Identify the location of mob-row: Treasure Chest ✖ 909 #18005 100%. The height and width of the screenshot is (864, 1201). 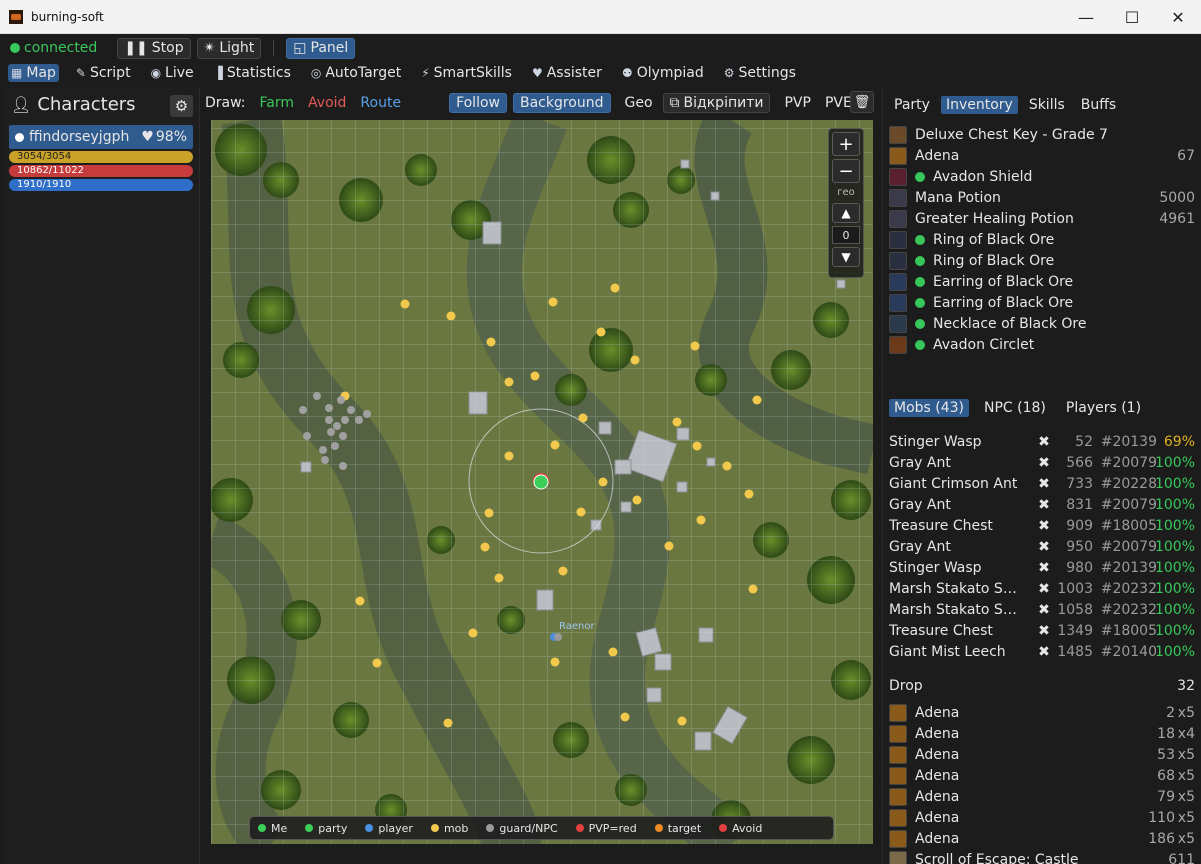
(1042, 525).